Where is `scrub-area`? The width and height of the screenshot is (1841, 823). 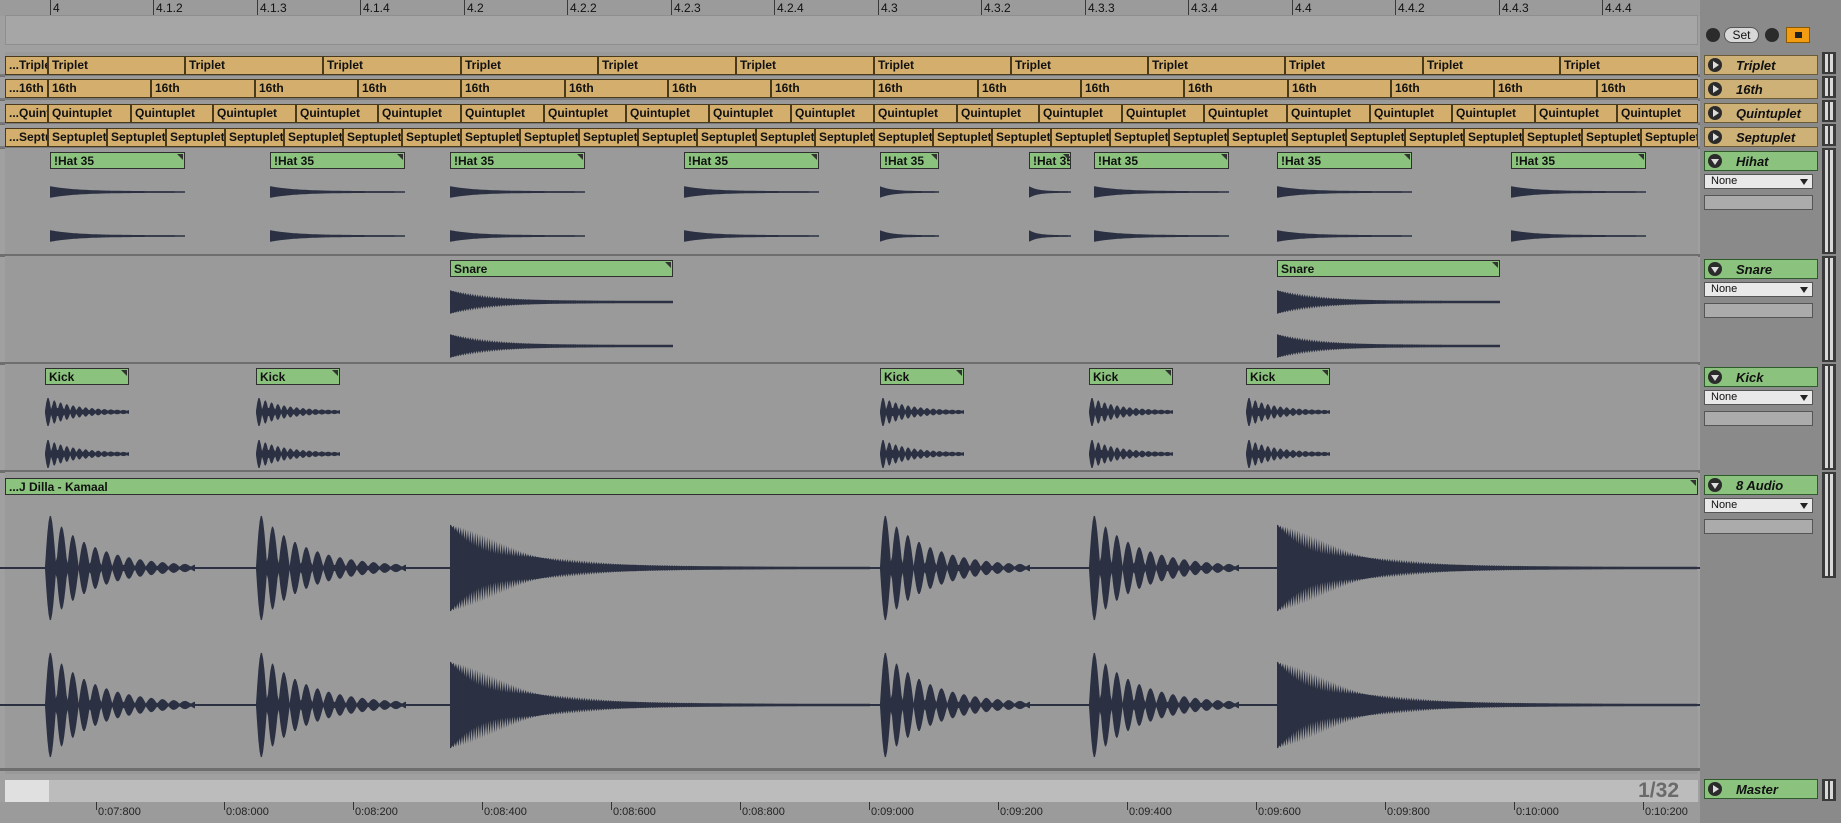 scrub-area is located at coordinates (851, 30).